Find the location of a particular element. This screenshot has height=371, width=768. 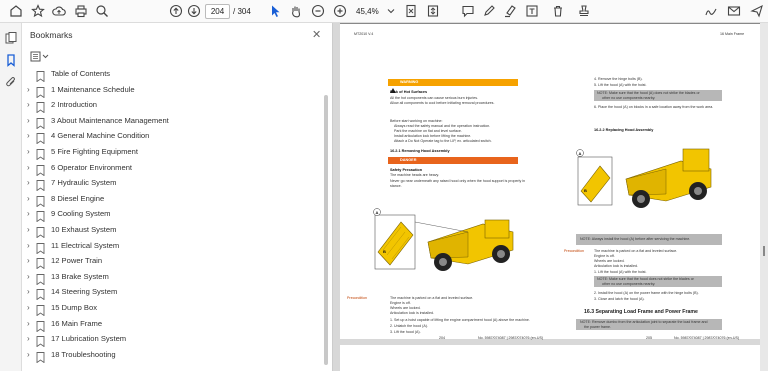

bookmark-item: › 15 Dump Box is located at coordinates (172, 309).